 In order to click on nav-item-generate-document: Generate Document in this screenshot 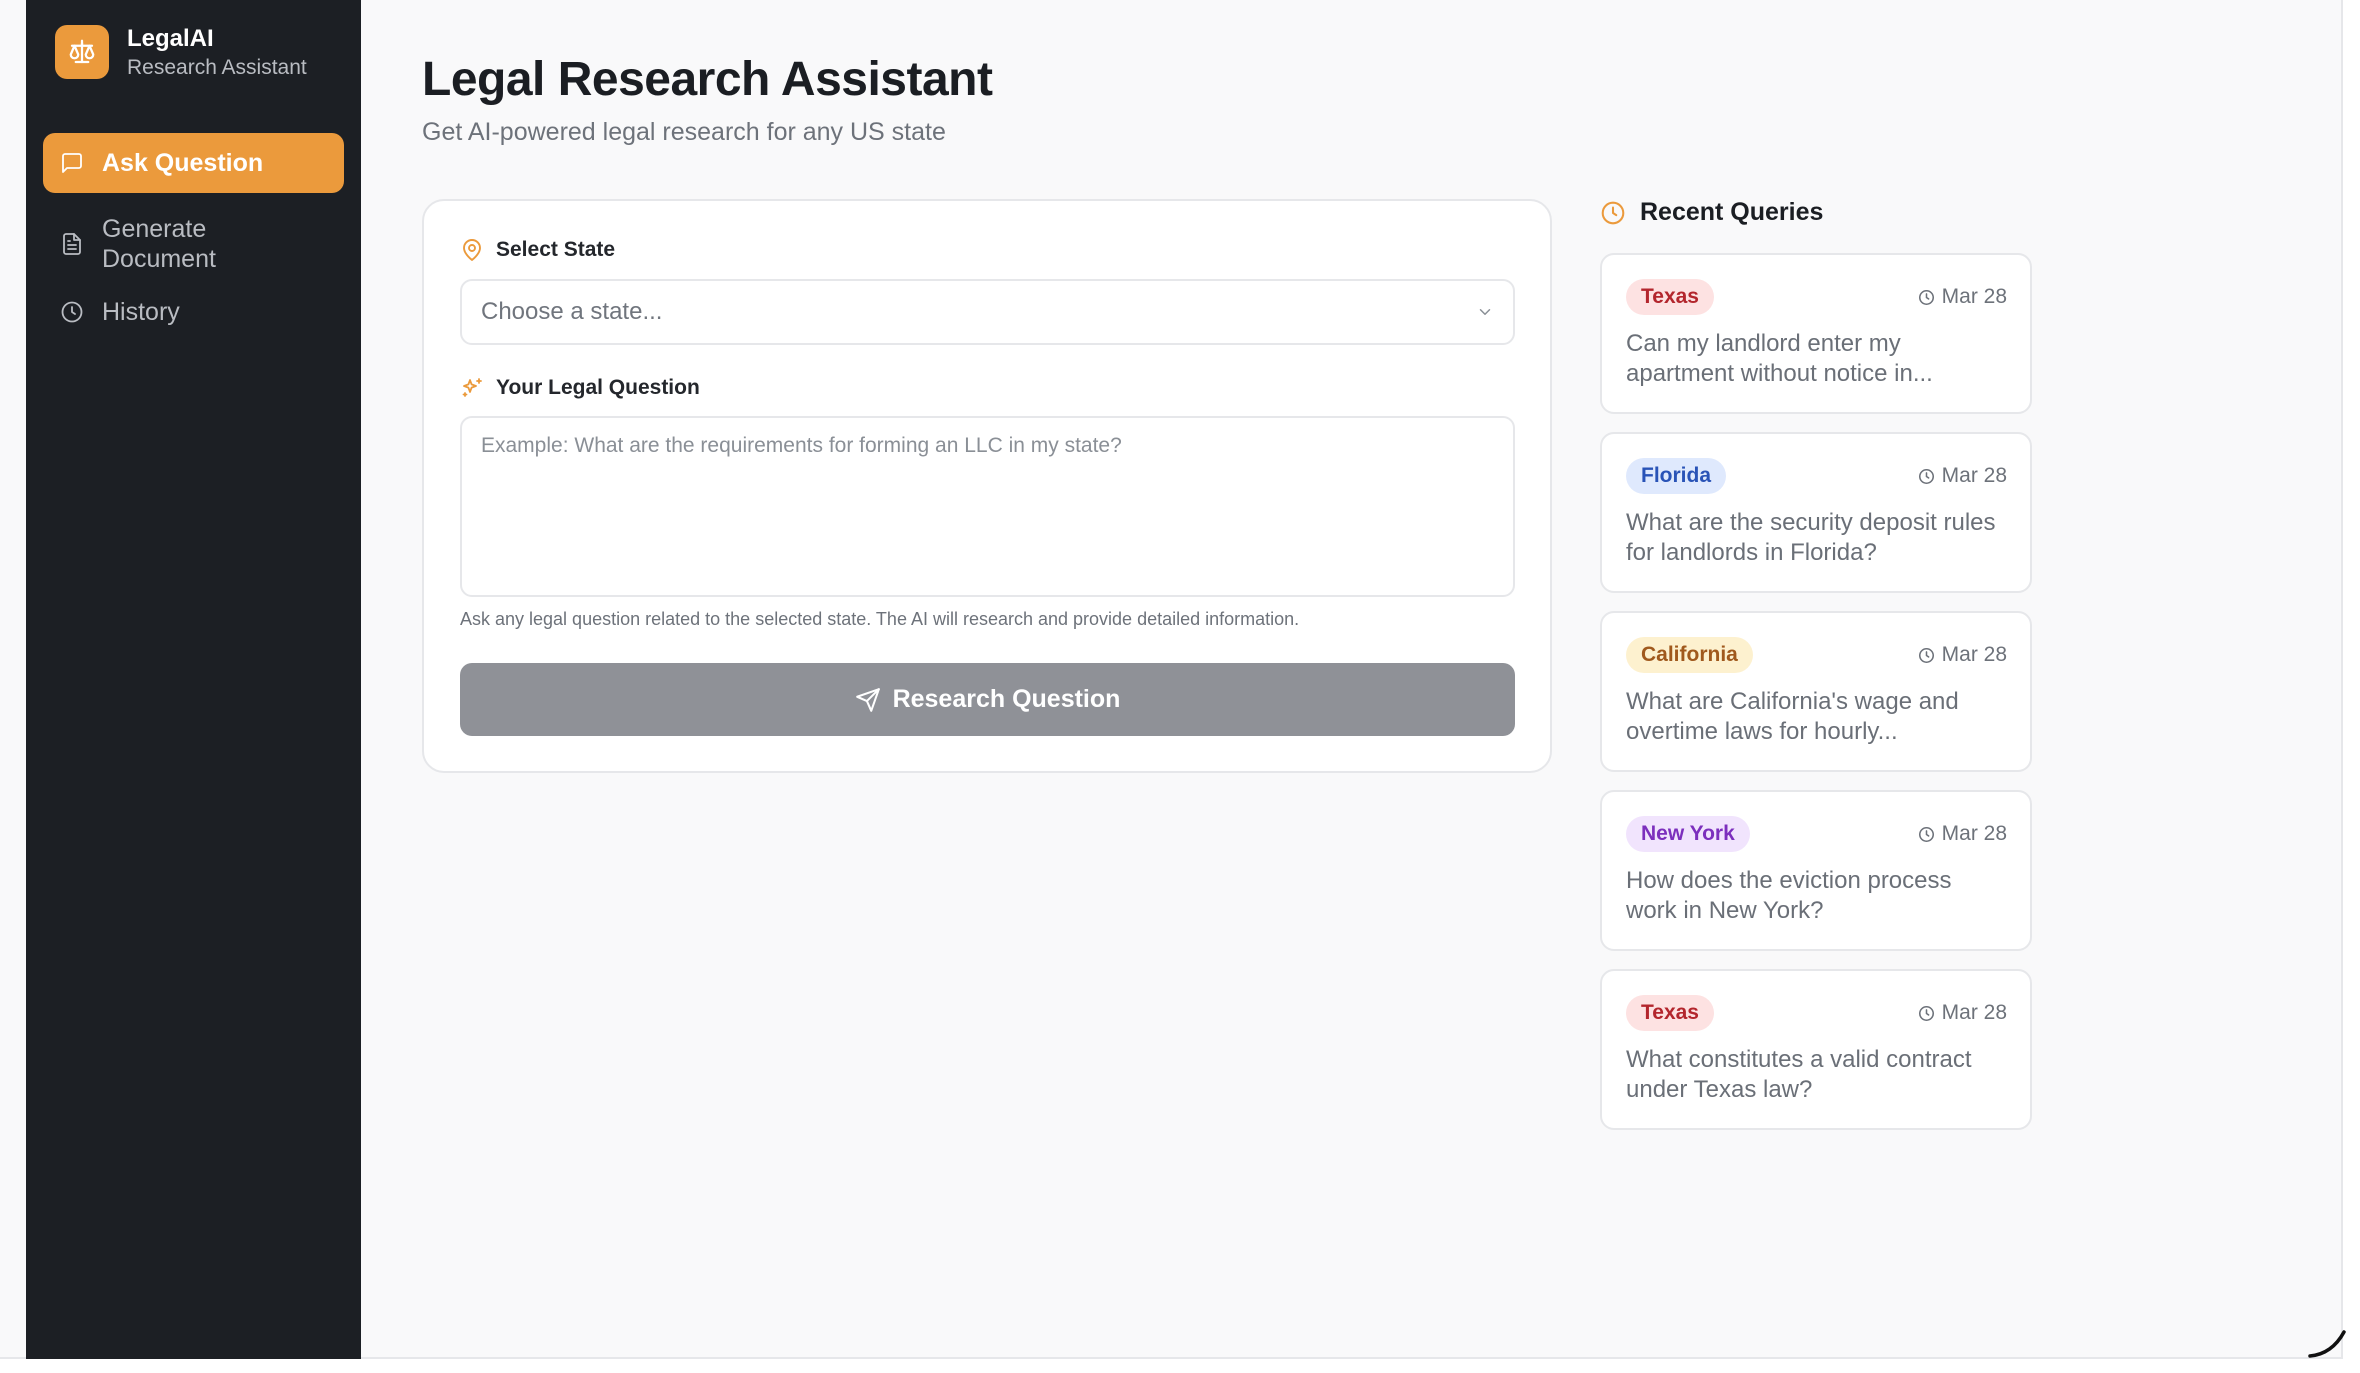, I will do `click(193, 244)`.